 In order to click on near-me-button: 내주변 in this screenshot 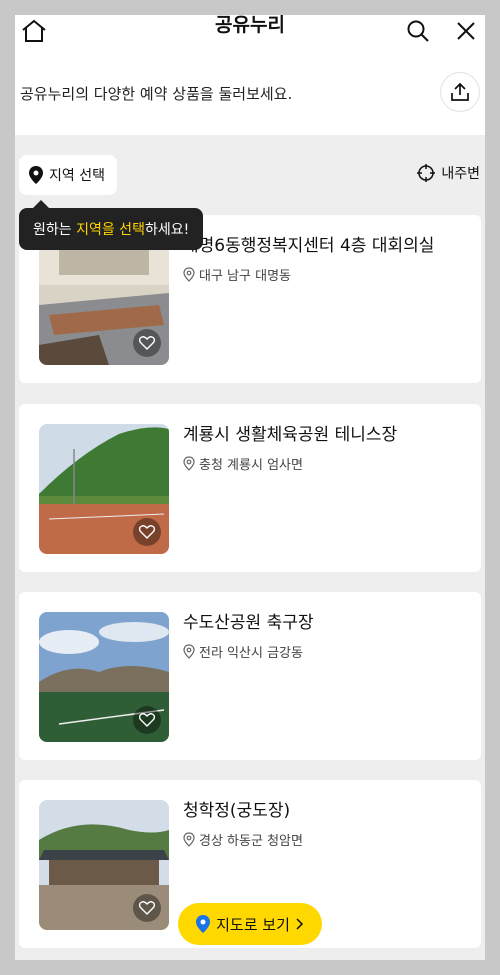, I will do `click(448, 173)`.